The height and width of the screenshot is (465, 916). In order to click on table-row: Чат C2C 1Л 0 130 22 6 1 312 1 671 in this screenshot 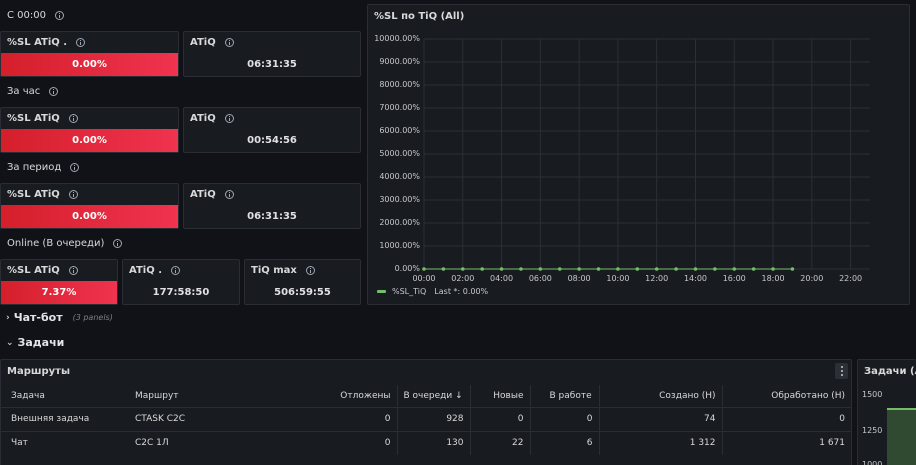, I will do `click(426, 442)`.